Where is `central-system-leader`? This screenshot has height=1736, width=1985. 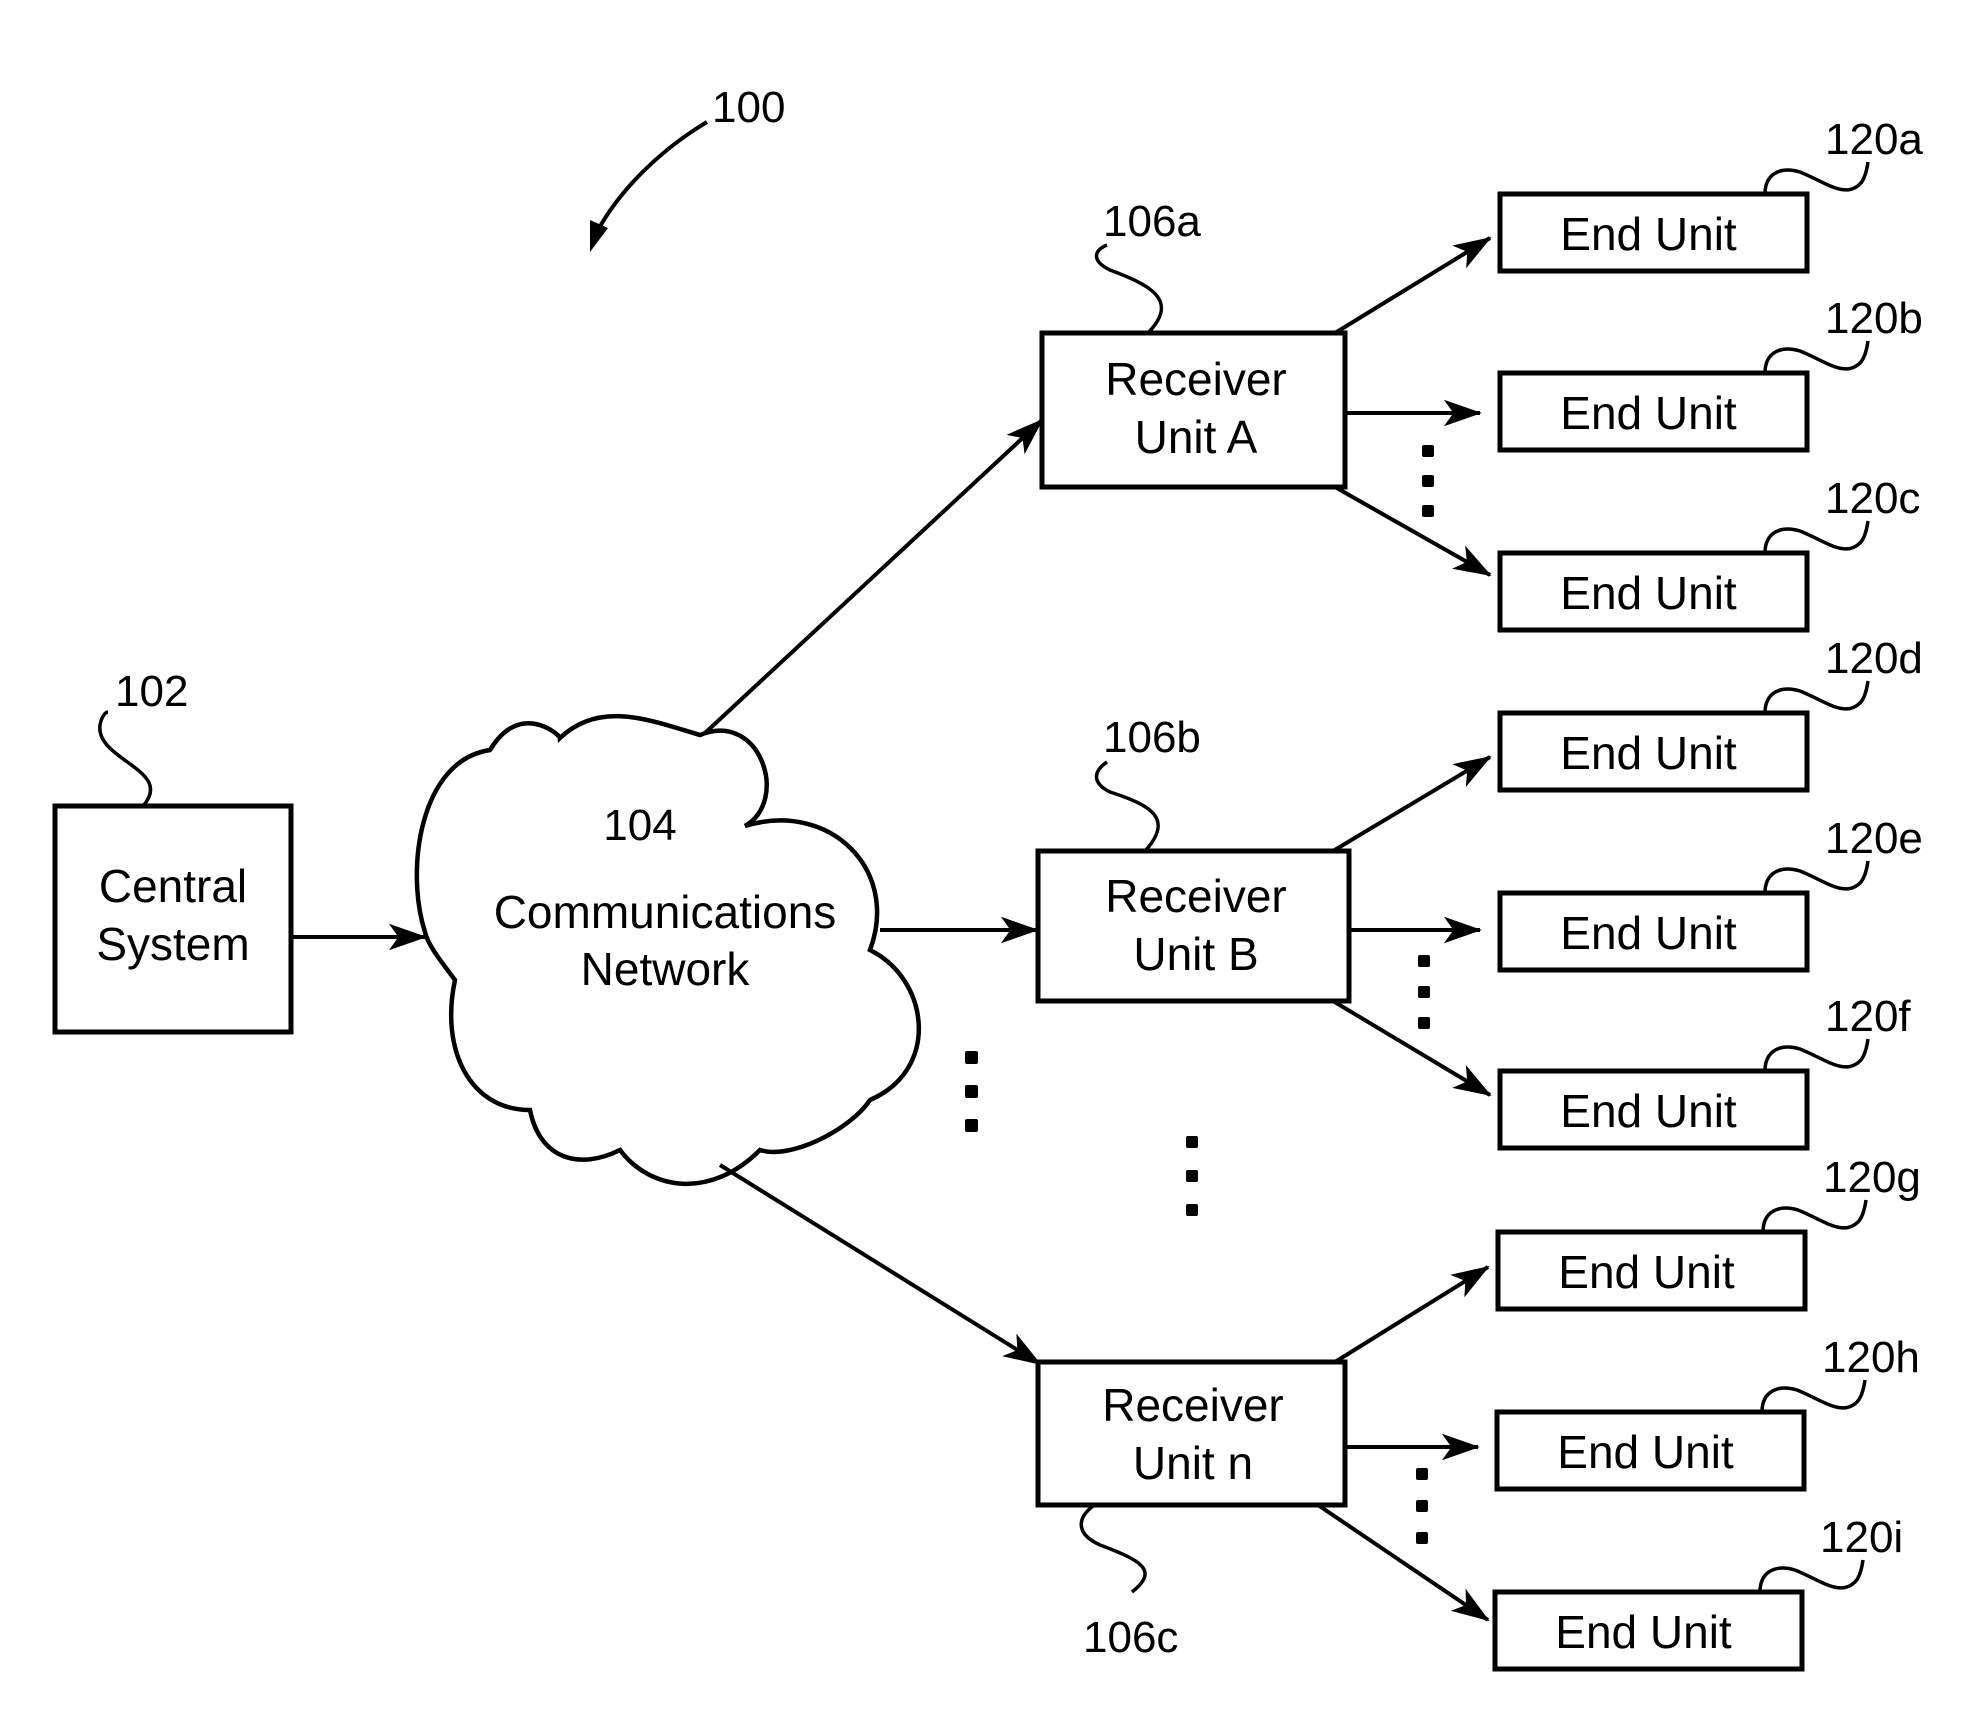 central-system-leader is located at coordinates (125, 759).